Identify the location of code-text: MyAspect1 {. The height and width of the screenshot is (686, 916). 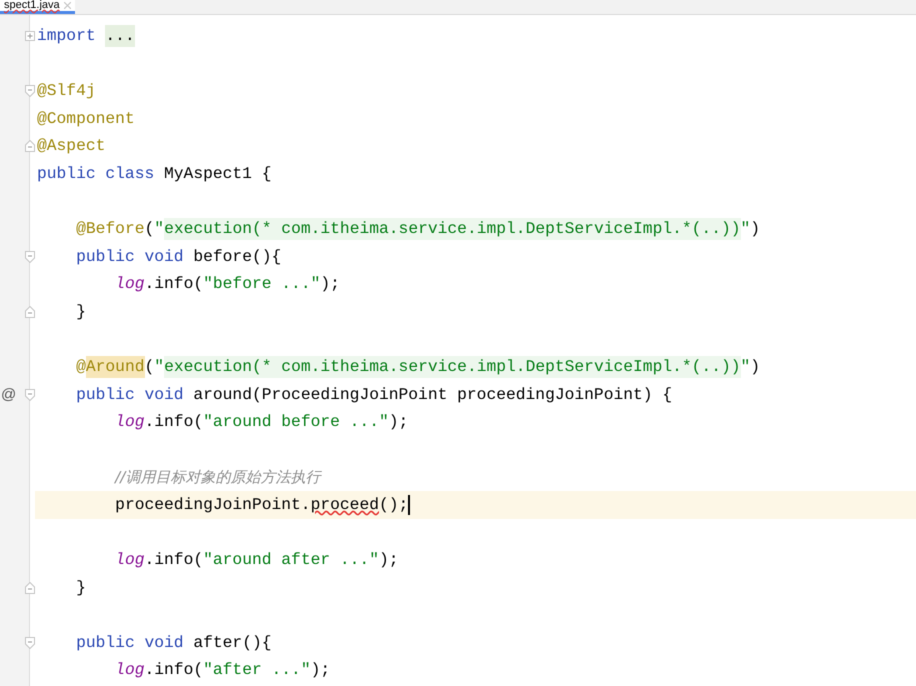
(218, 173).